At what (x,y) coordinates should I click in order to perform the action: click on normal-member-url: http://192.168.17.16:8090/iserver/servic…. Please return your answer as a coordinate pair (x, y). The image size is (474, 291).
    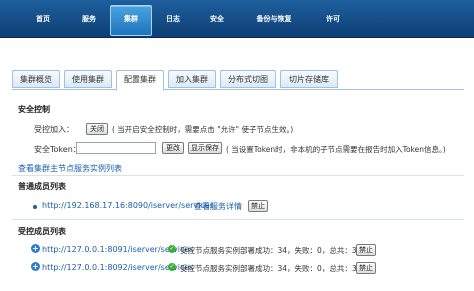
    Looking at the image, I should click on (128, 205).